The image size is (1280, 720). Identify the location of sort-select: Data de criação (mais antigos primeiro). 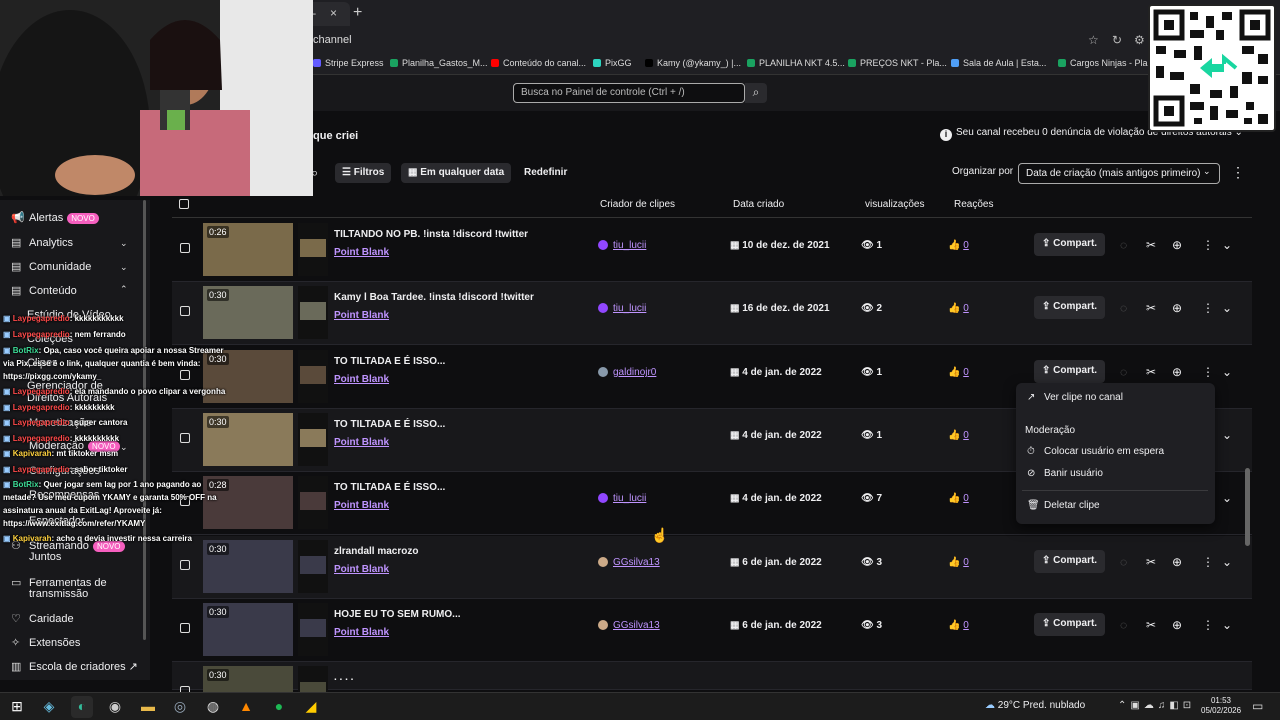
(1119, 173).